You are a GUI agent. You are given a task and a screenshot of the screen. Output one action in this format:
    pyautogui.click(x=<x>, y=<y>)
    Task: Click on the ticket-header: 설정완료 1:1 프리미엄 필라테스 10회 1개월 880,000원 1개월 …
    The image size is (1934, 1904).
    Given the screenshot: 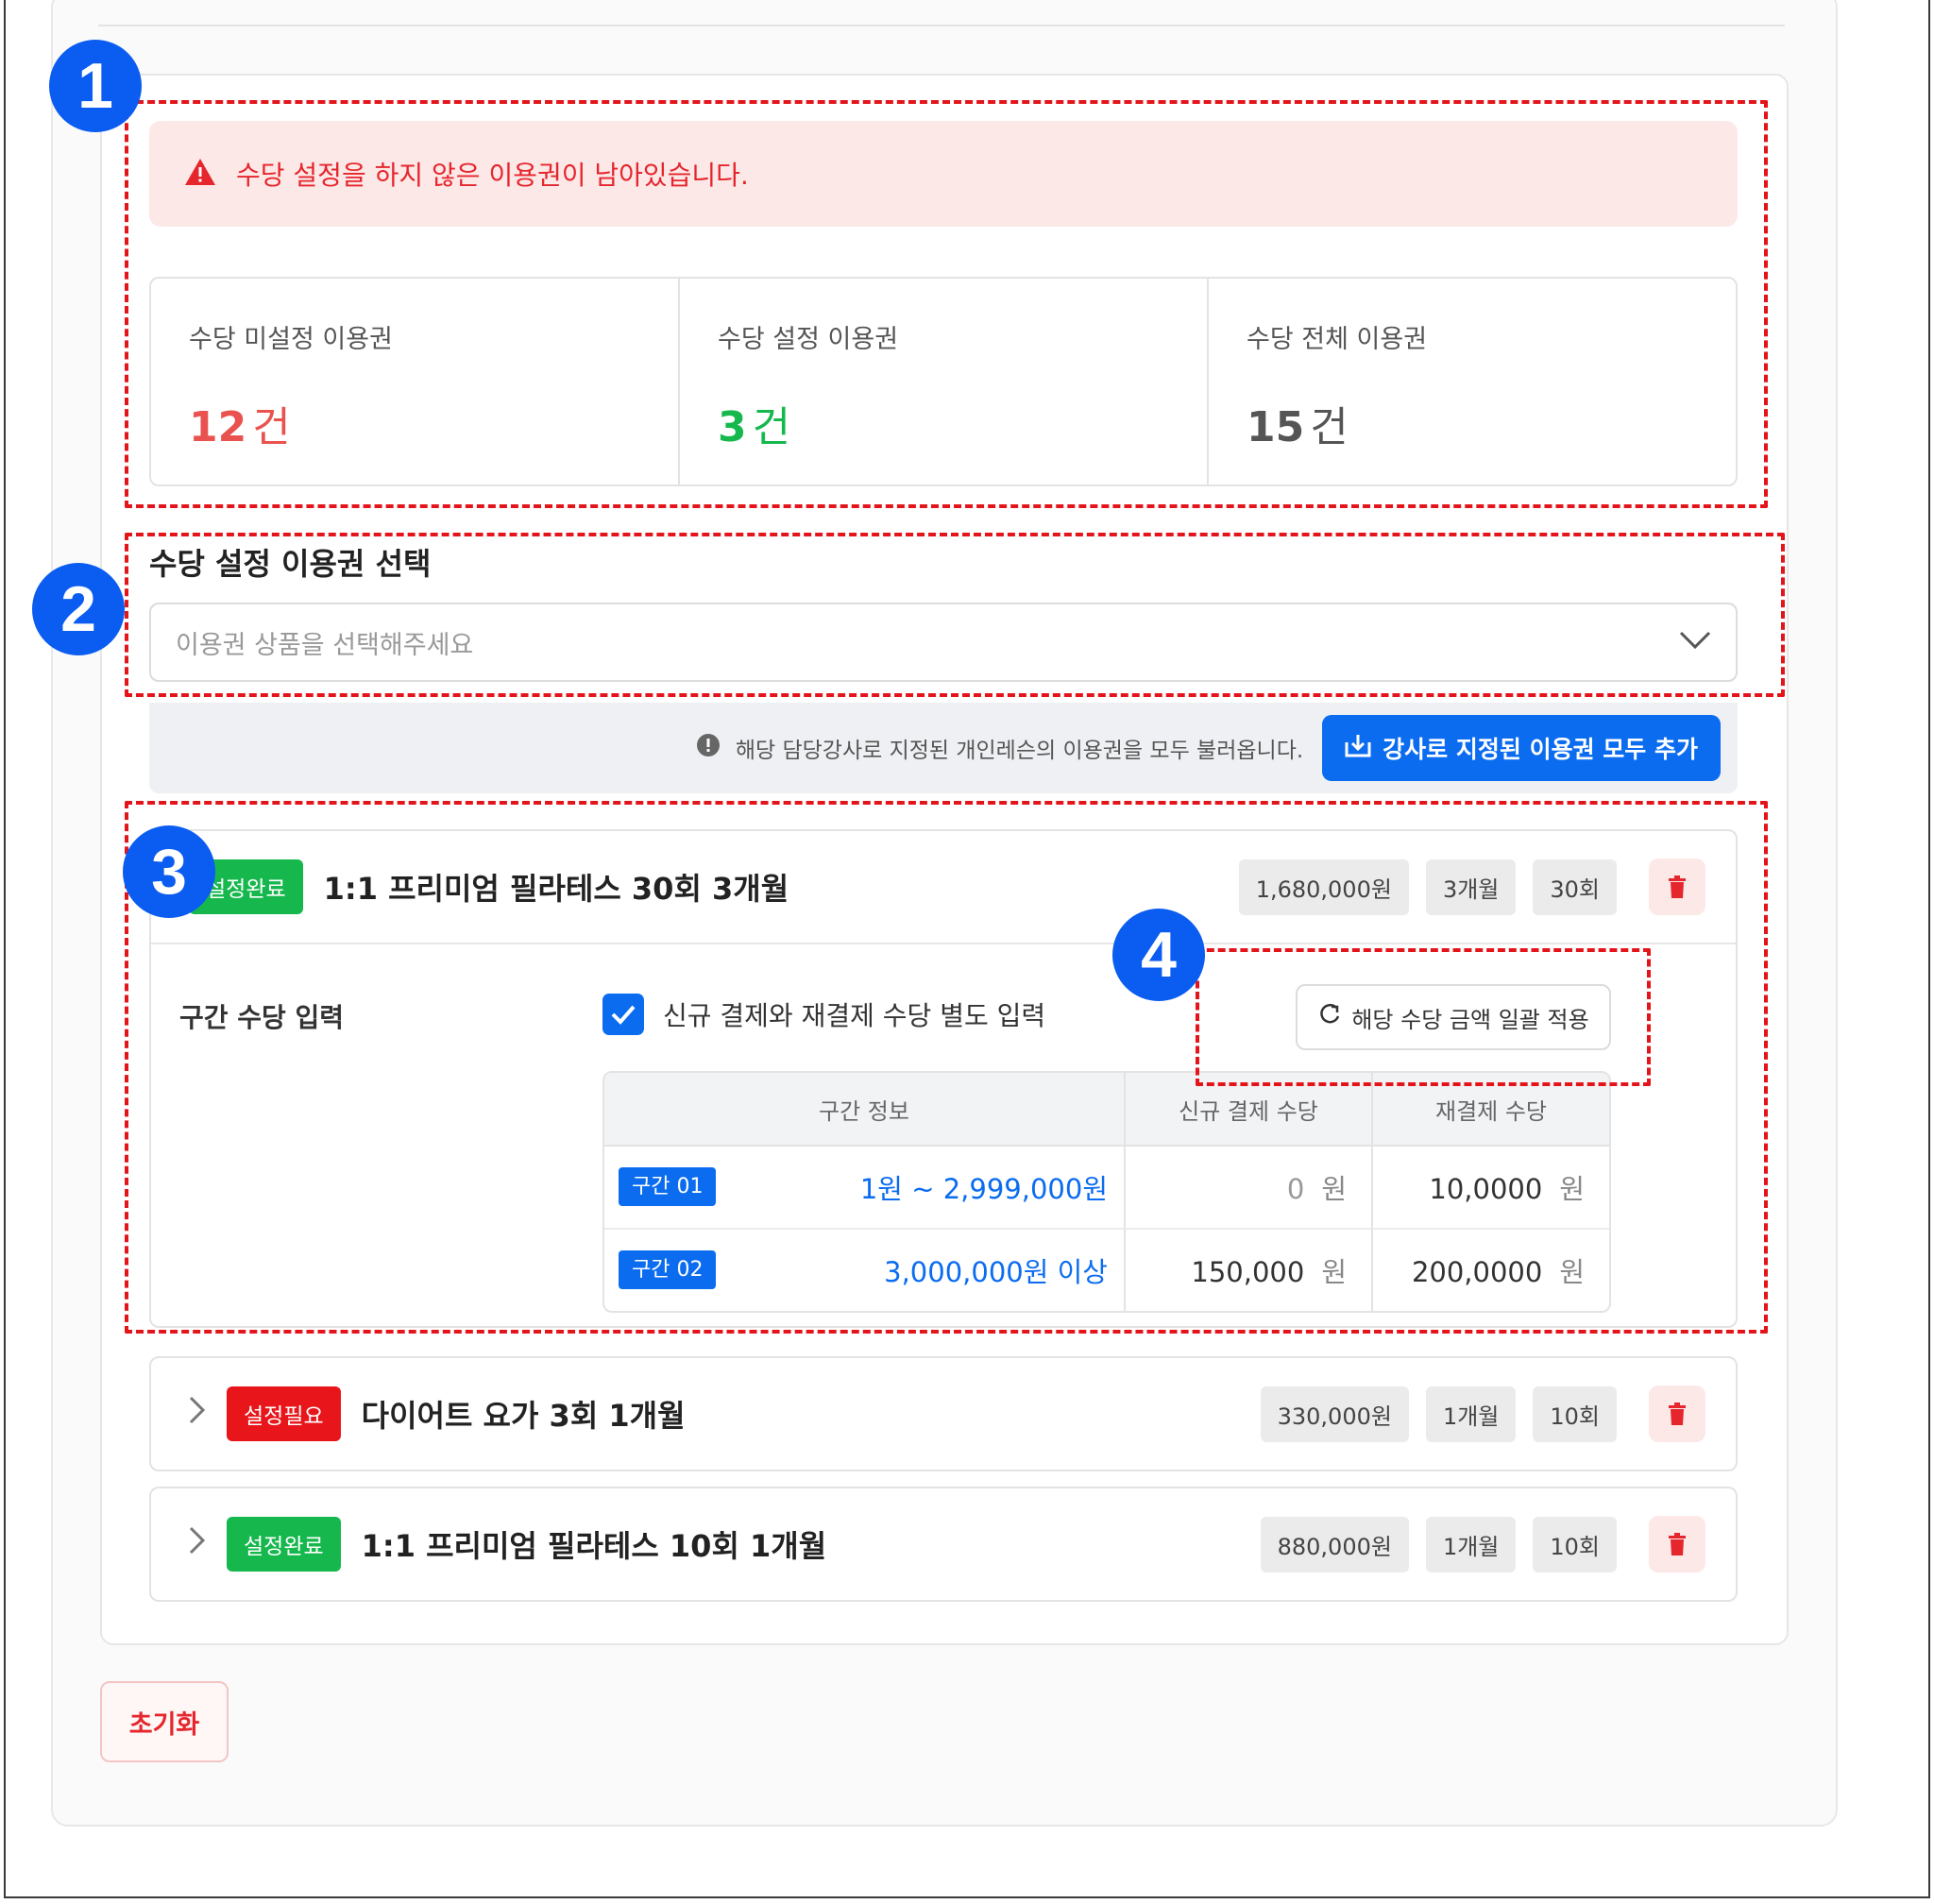 What is the action you would take?
    pyautogui.click(x=944, y=1544)
    